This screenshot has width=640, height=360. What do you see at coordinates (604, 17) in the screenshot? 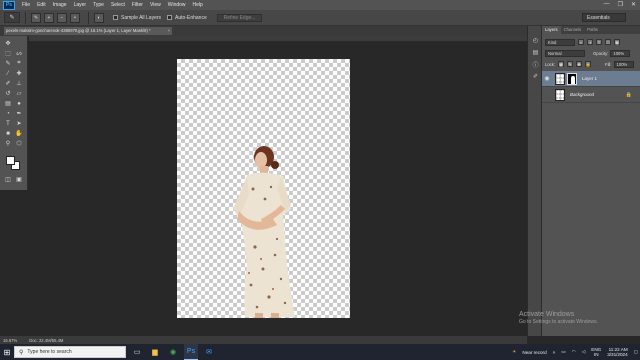
I see `workspace-select: Essentials` at bounding box center [604, 17].